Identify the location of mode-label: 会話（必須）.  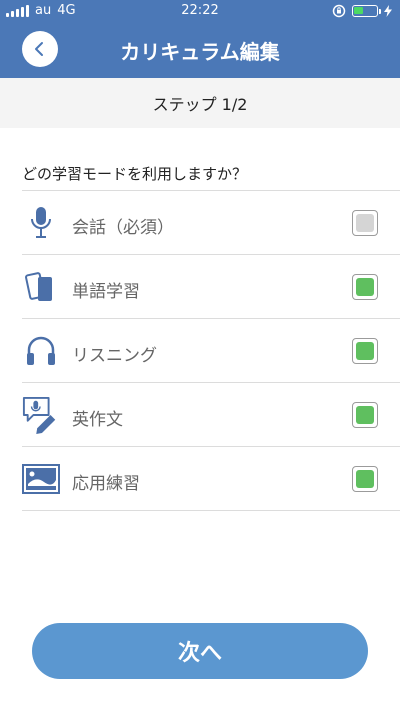
(123, 228).